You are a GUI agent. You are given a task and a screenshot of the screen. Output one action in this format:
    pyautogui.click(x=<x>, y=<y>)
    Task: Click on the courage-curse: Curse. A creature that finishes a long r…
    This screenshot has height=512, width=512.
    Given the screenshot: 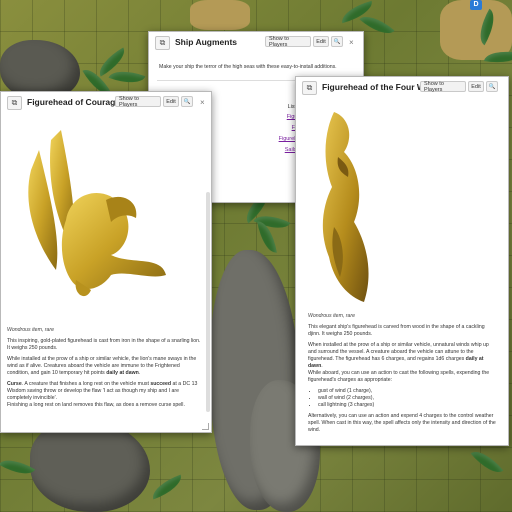 What is the action you would take?
    pyautogui.click(x=102, y=391)
    